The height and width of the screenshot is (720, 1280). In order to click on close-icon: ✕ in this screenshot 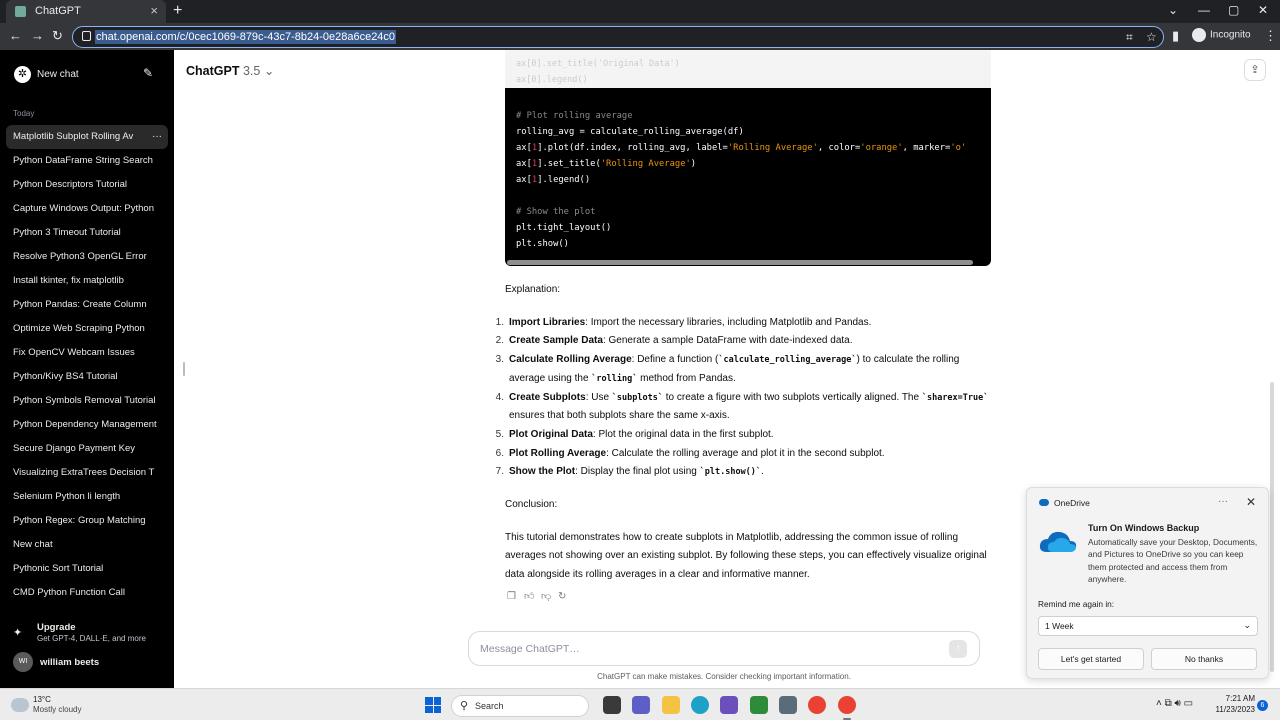, I will do `click(1251, 502)`.